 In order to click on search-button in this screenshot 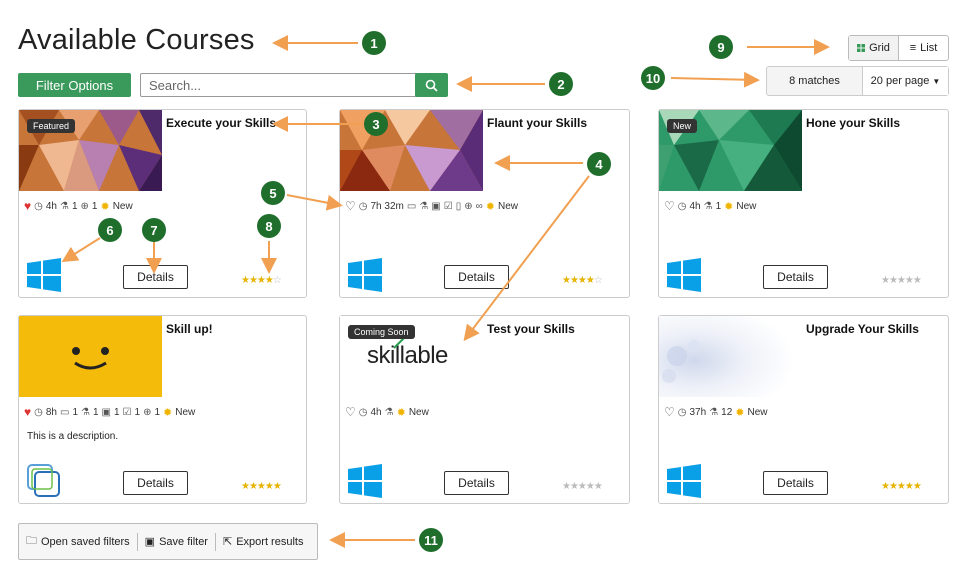, I will do `click(431, 85)`.